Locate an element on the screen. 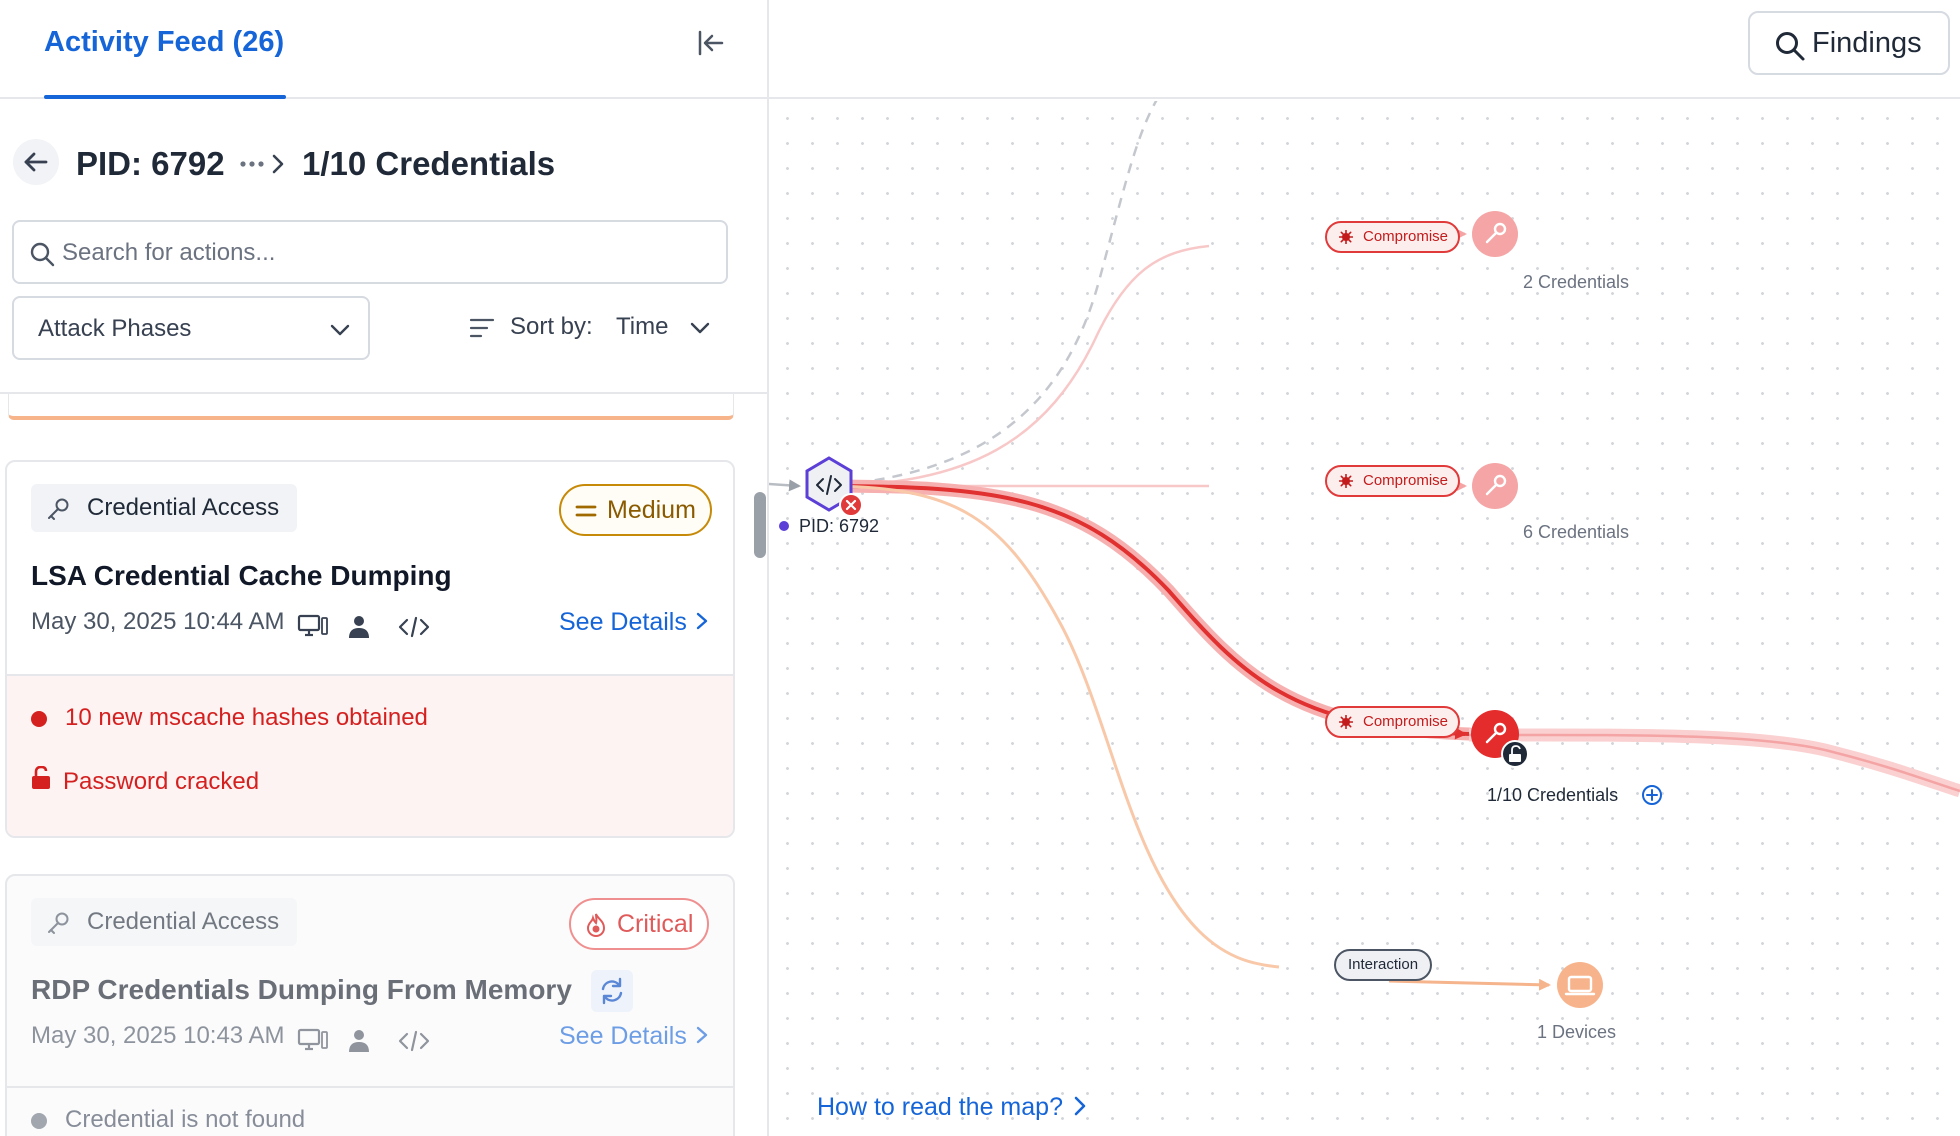 The image size is (1960, 1136). breadcrumb-current: 1/10 Credentials is located at coordinates (429, 163).